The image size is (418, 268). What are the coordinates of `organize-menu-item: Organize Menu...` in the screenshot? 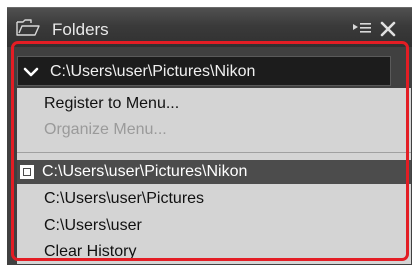 It's located at (105, 129).